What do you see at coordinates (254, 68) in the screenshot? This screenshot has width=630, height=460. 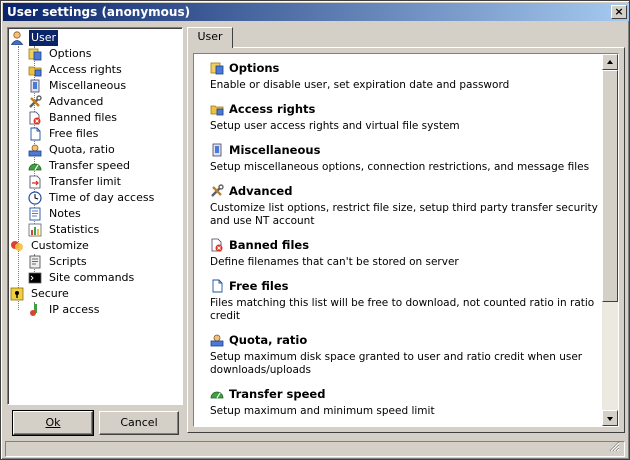 I see `section-title-text: Options` at bounding box center [254, 68].